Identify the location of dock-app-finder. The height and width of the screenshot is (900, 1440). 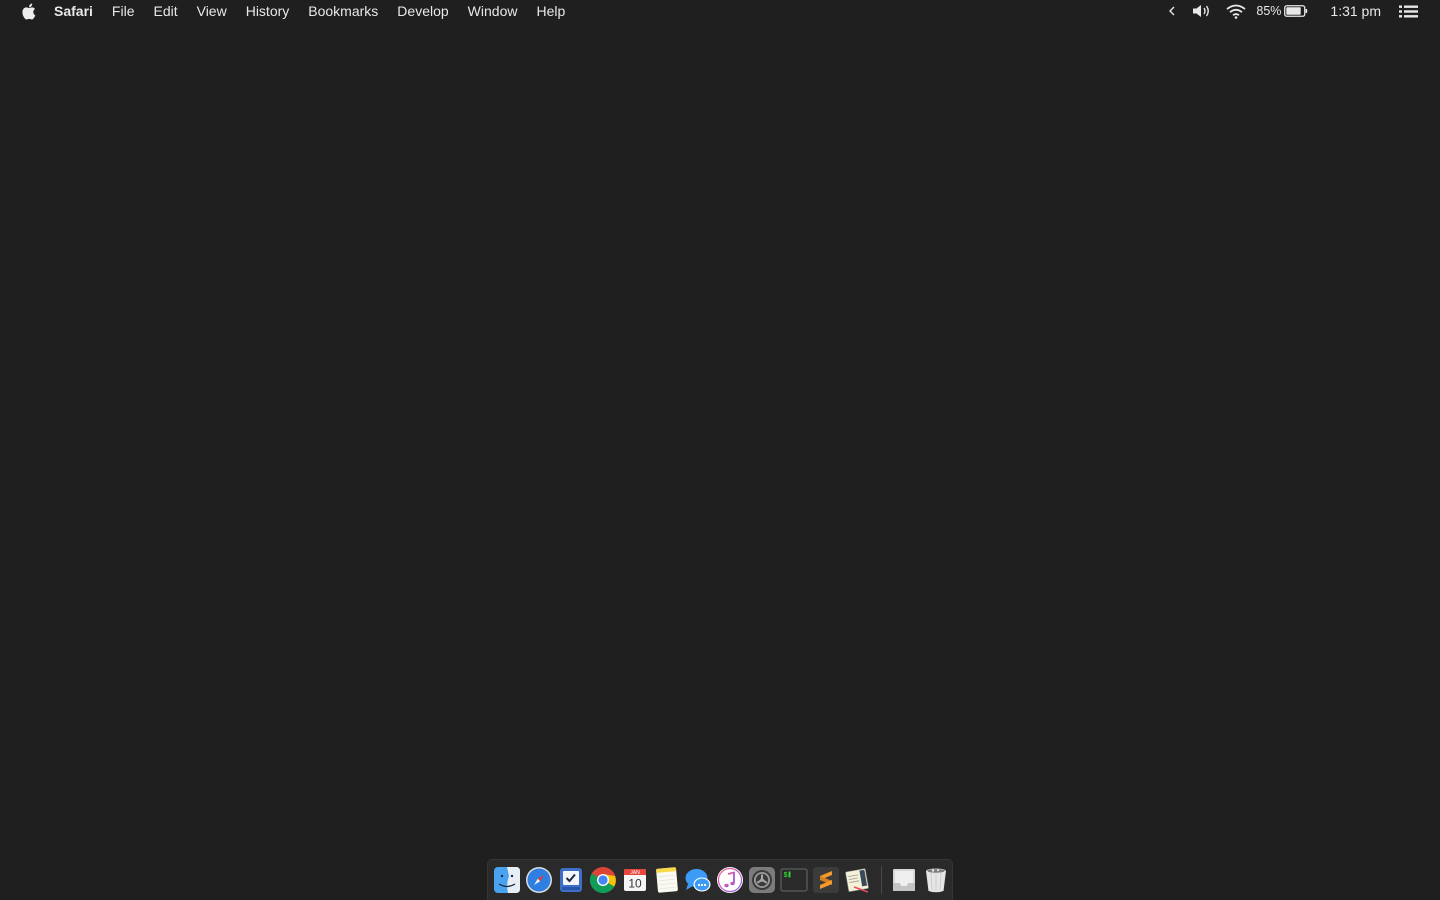
(507, 880).